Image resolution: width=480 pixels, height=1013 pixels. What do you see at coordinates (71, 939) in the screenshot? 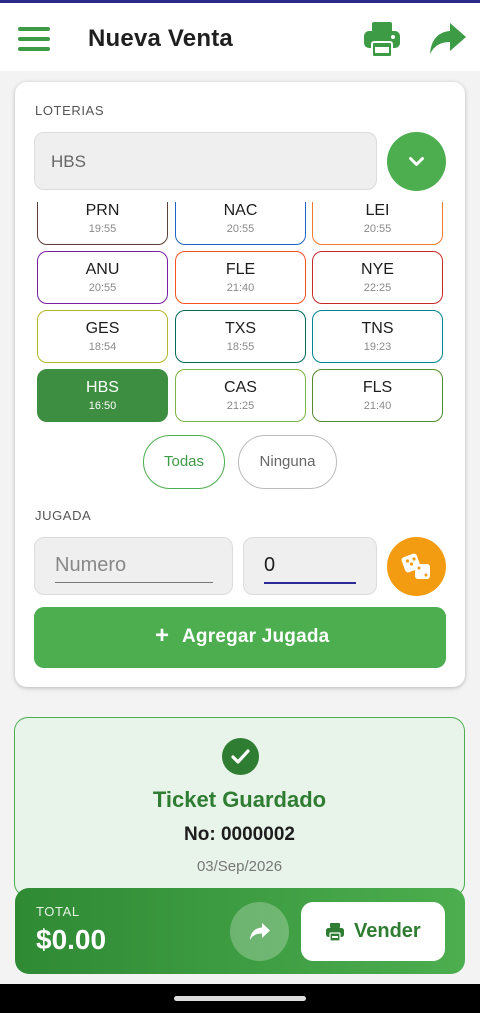
I see `total-value: $0.00` at bounding box center [71, 939].